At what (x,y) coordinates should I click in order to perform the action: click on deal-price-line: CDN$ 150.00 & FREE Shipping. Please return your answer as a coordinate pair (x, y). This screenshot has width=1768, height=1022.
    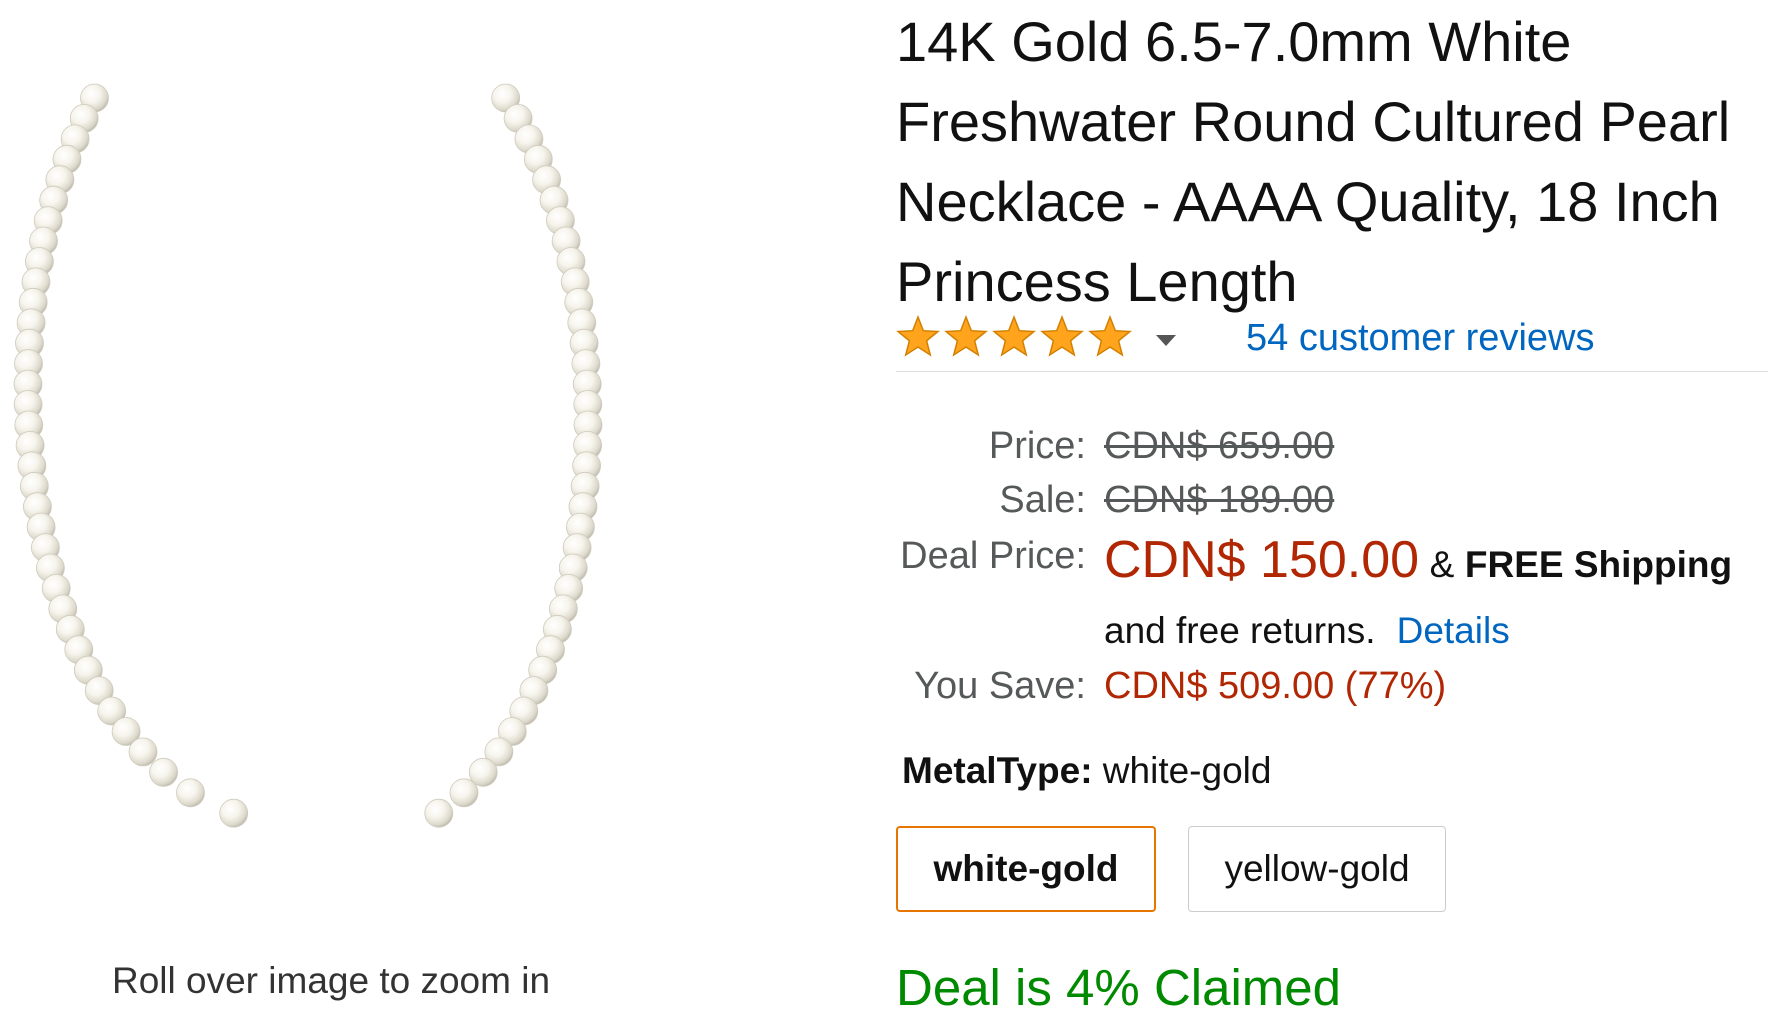
    Looking at the image, I should click on (1418, 560).